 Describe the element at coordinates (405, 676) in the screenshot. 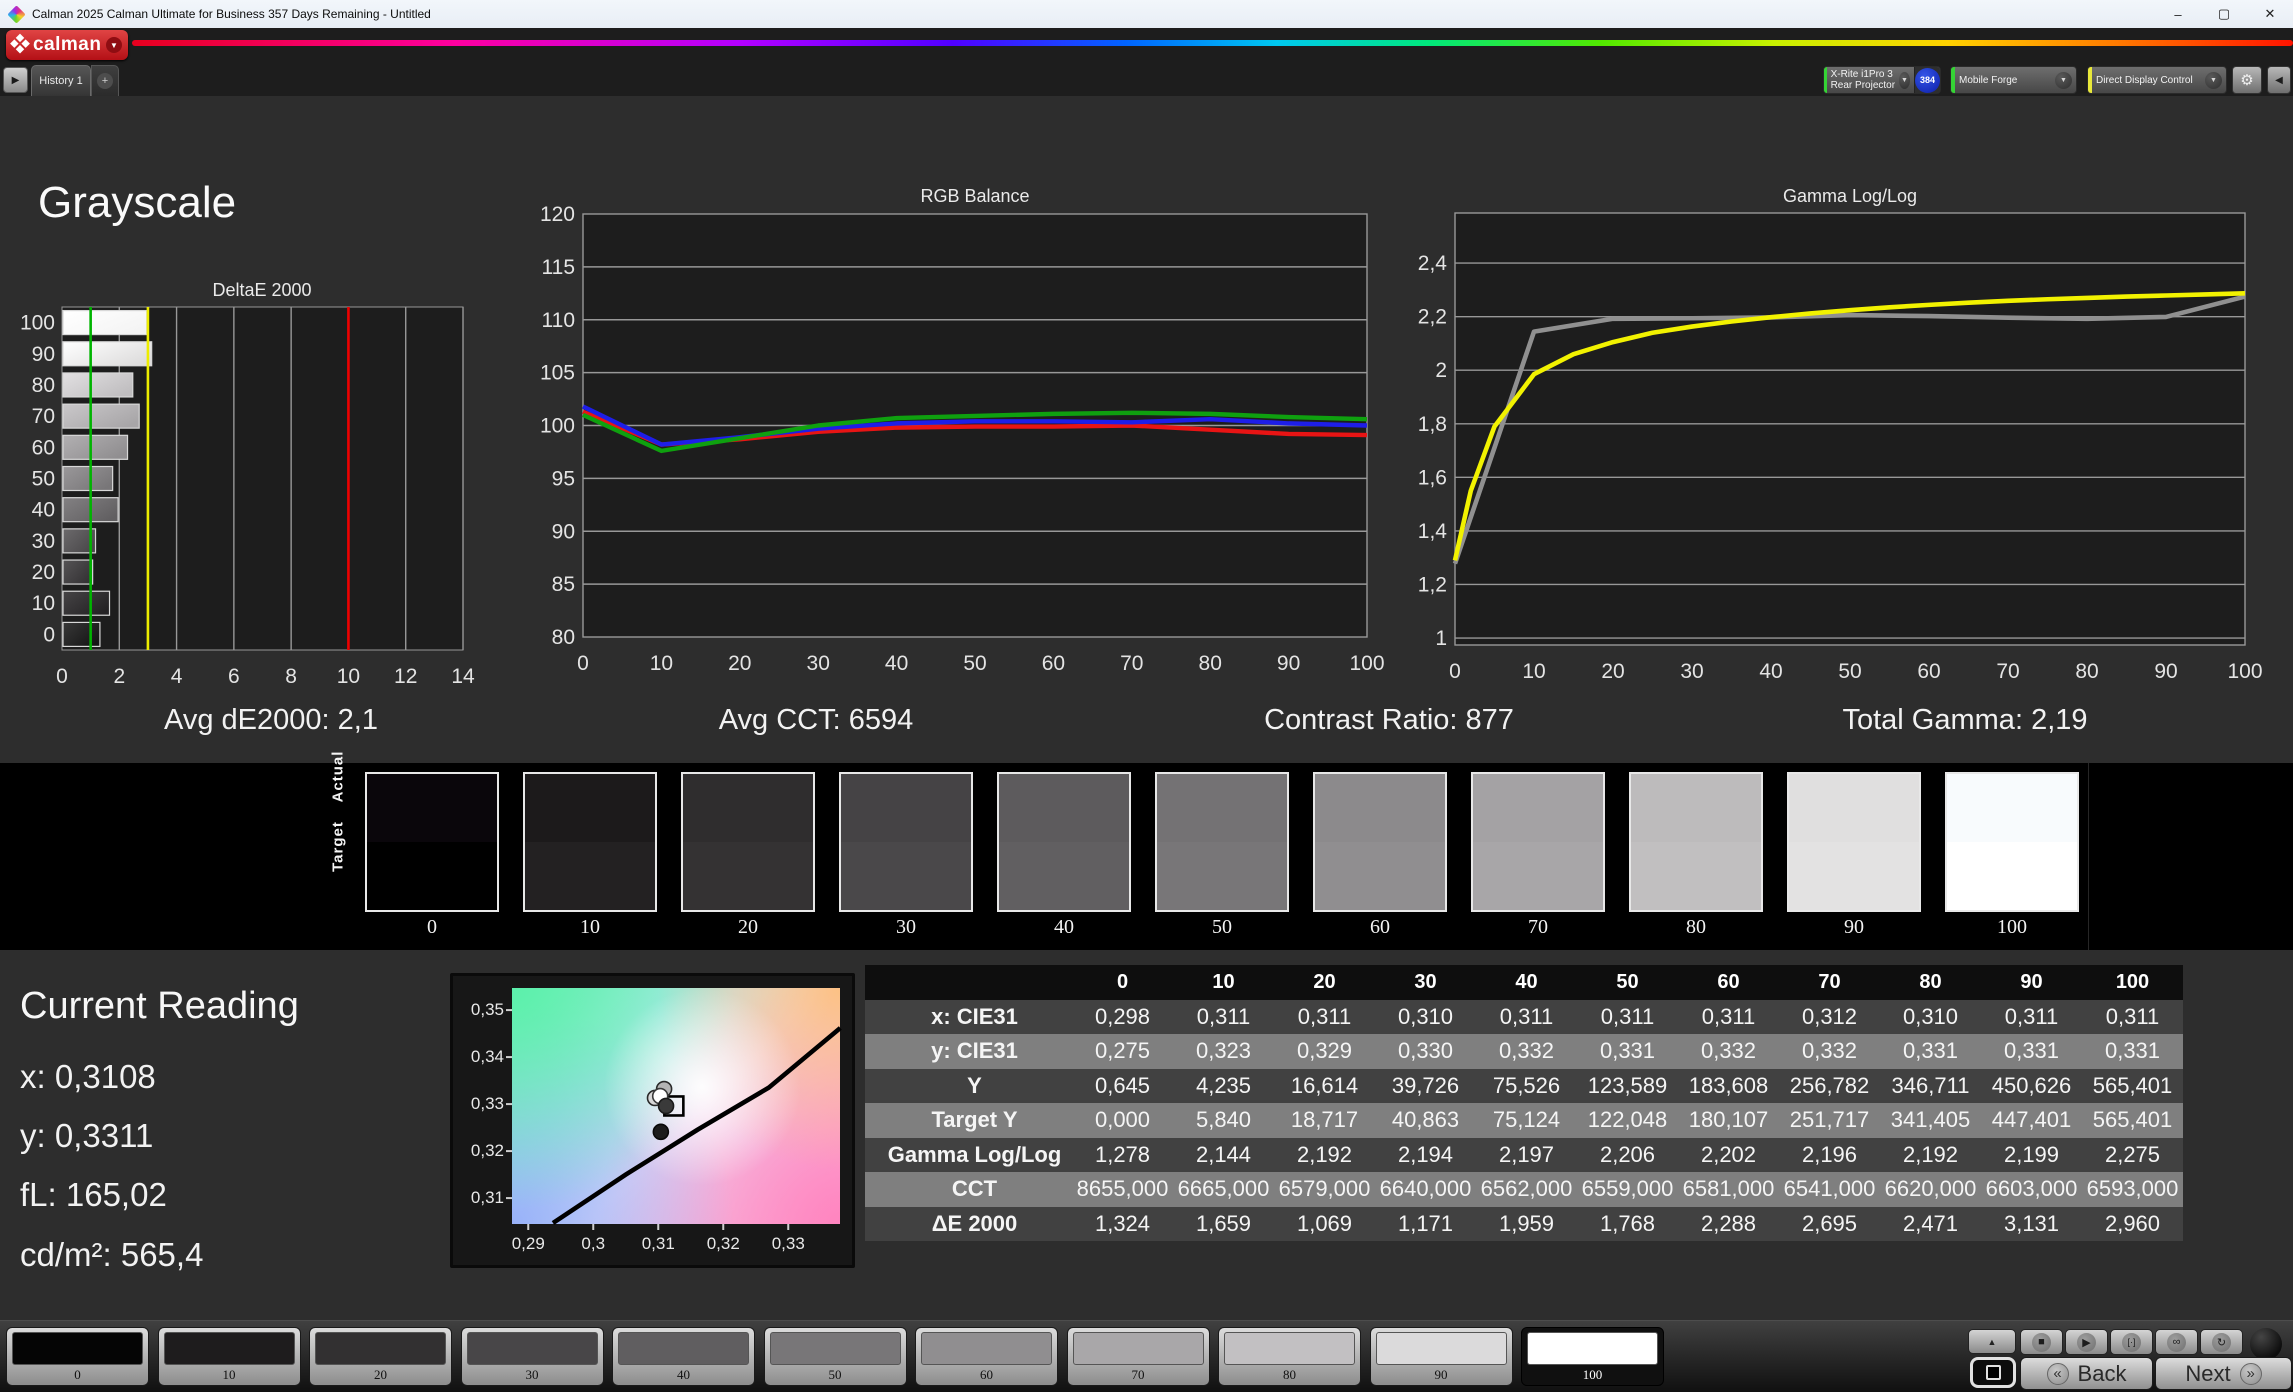

I see `svg-text: 12` at that location.